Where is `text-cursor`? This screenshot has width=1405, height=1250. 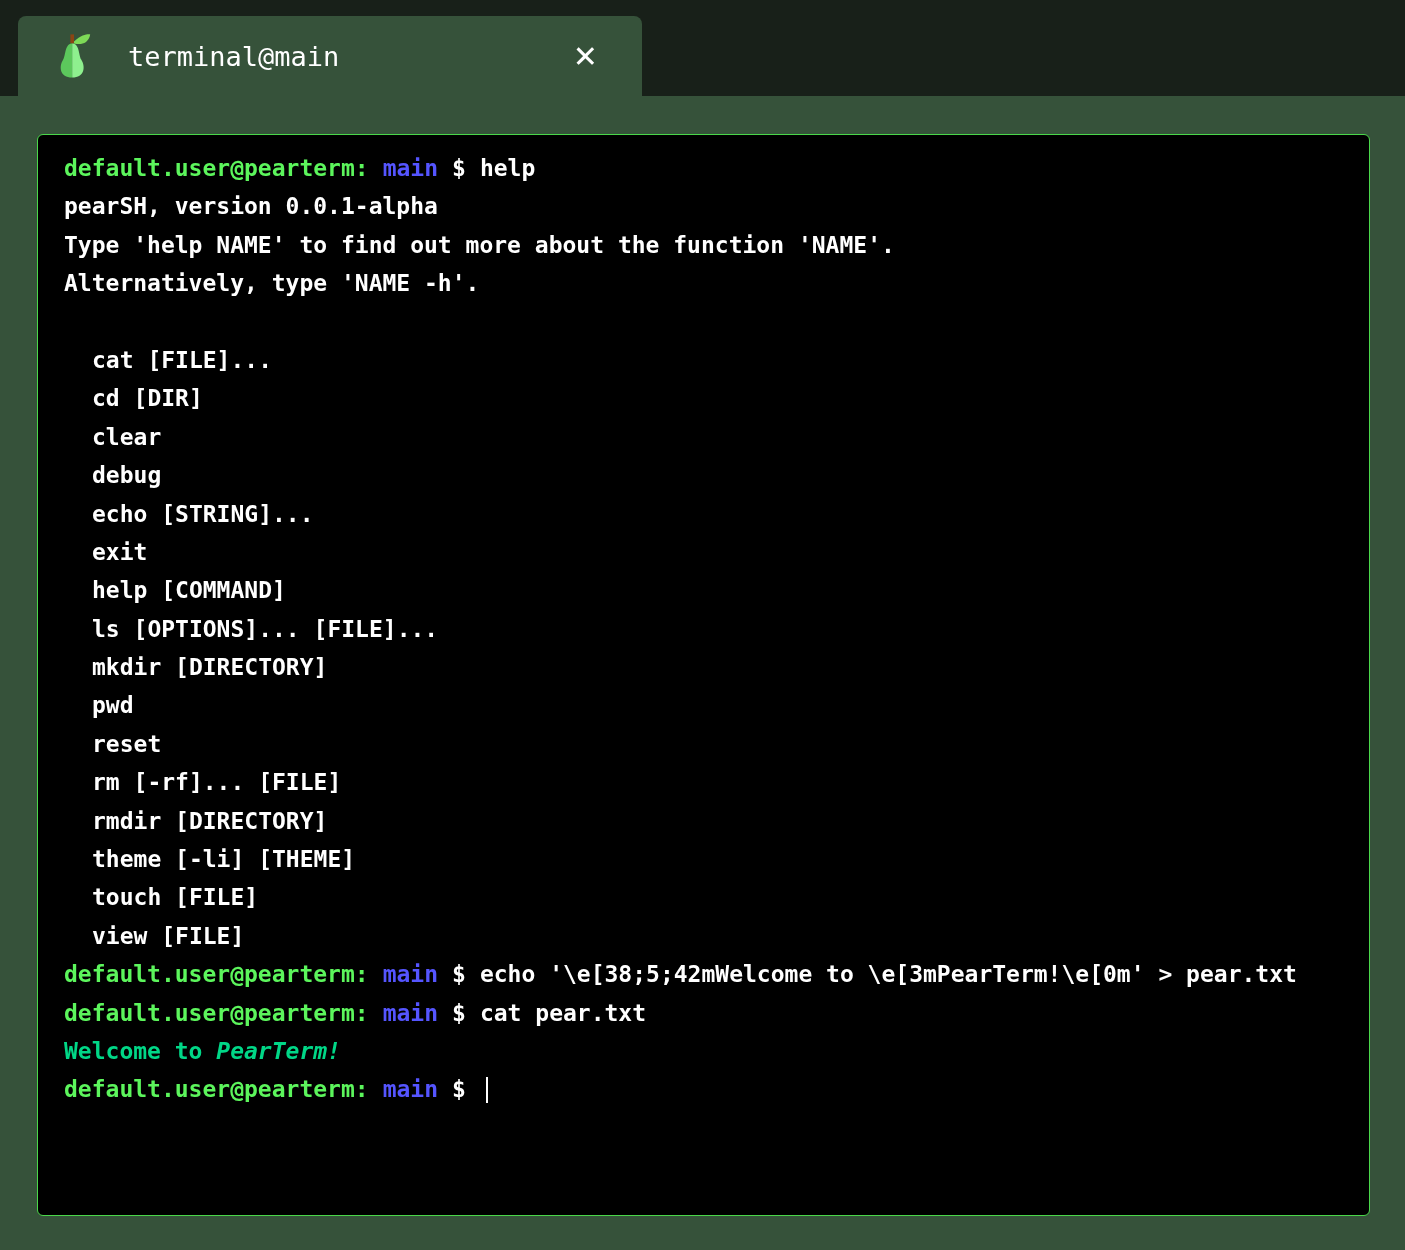 text-cursor is located at coordinates (486, 1089).